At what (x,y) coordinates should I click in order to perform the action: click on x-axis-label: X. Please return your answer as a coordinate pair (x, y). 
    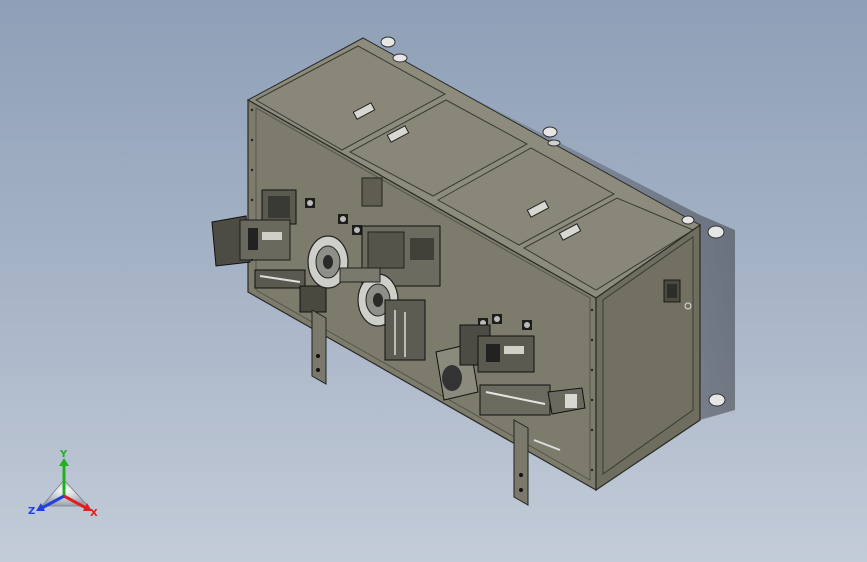
    Looking at the image, I should click on (94, 513).